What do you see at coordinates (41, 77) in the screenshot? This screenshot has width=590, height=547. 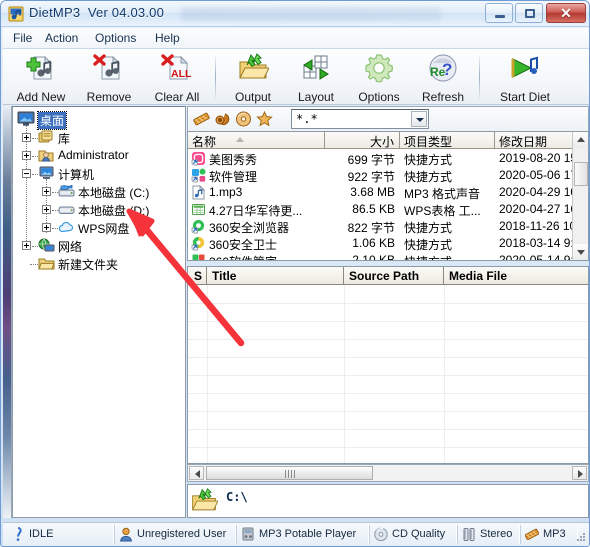 I see `toolbar-button-add-new: Add New` at bounding box center [41, 77].